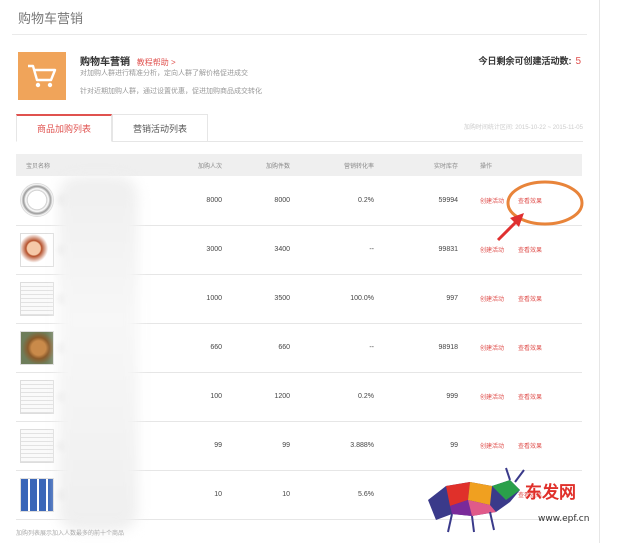 The image size is (617, 543). What do you see at coordinates (268, 397) in the screenshot?
I see `add-qty: 1200` at bounding box center [268, 397].